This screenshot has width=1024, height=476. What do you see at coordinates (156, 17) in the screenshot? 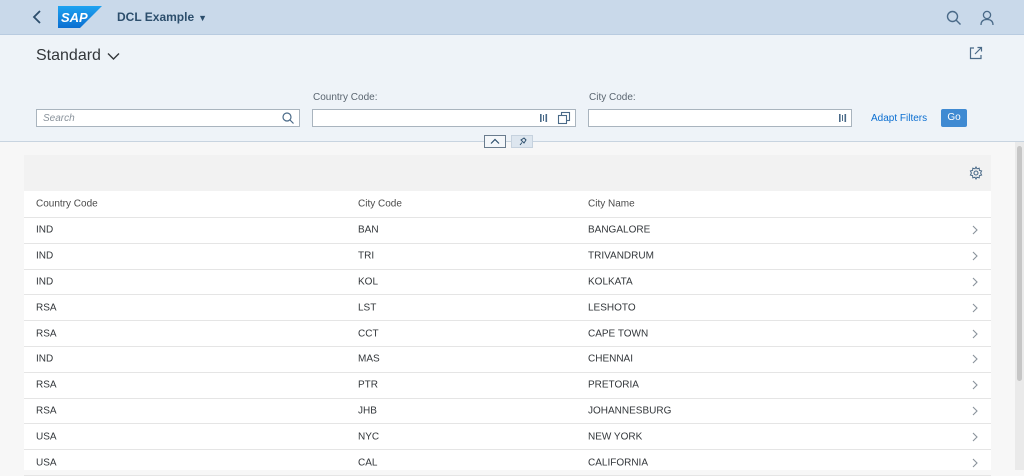
I see `app-title-text: DCL Example` at bounding box center [156, 17].